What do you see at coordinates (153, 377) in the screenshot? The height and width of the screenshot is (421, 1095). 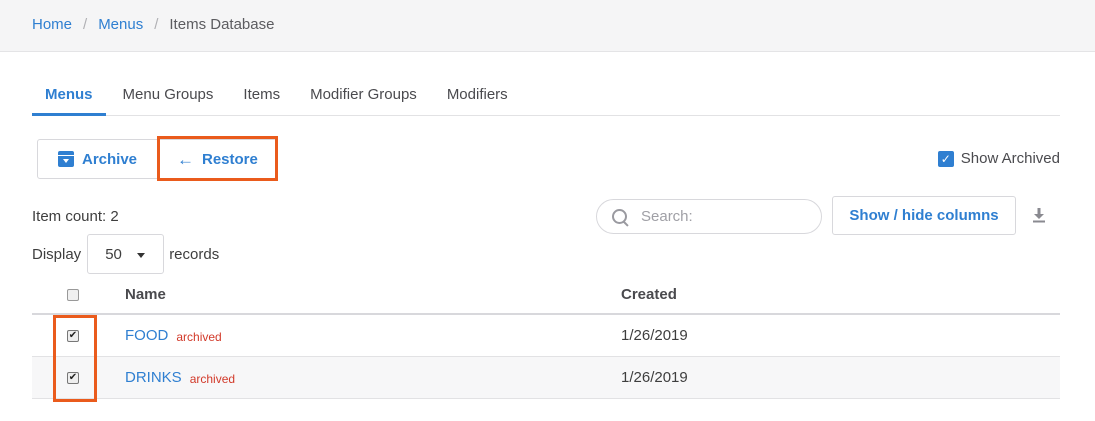 I see `item-name-link: DRINKS` at bounding box center [153, 377].